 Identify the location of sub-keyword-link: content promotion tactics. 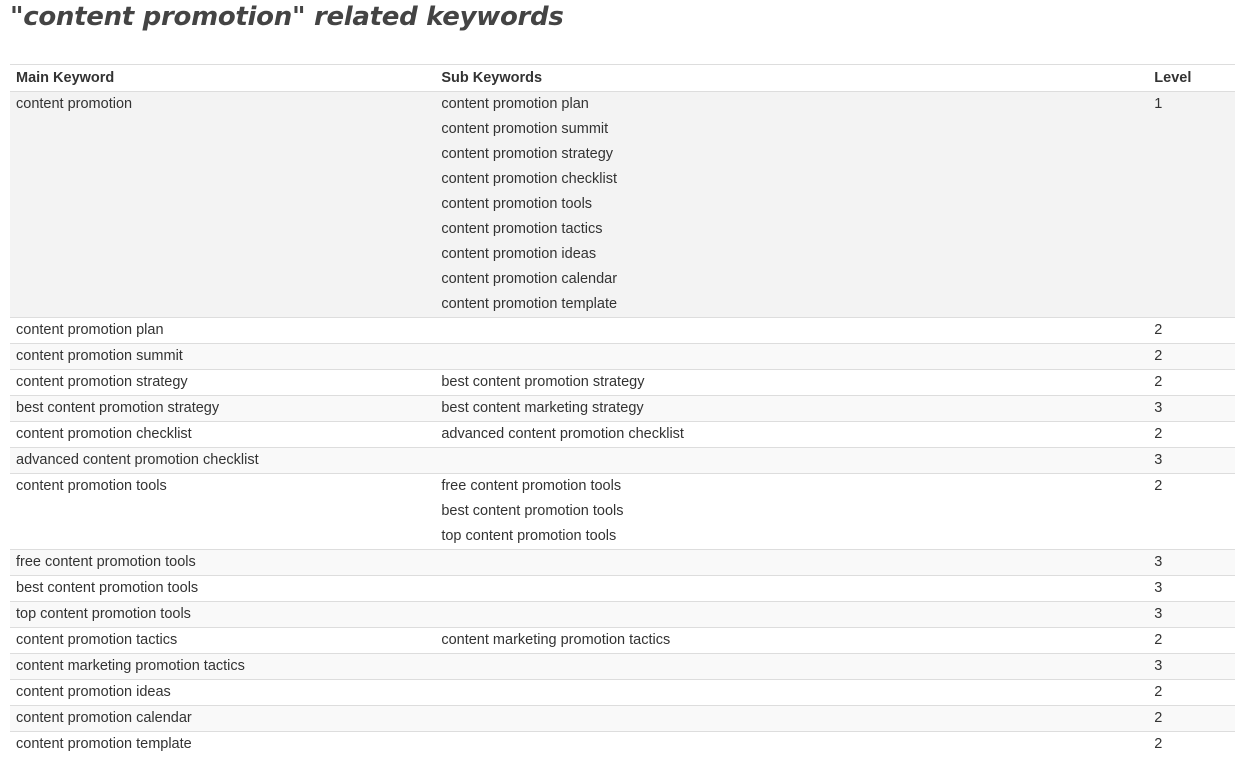
(521, 229).